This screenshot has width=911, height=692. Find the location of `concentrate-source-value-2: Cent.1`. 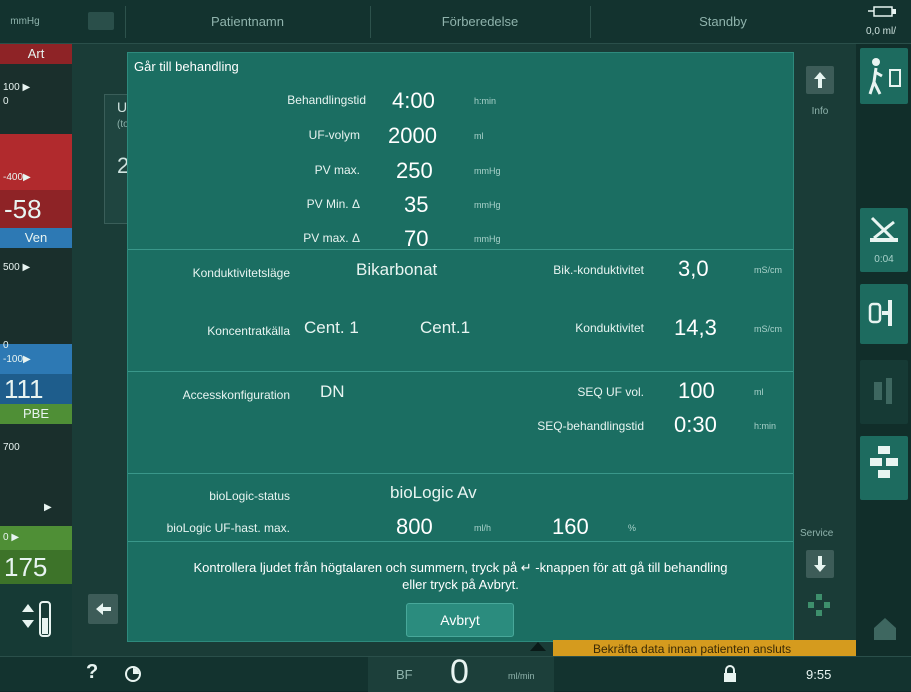

concentrate-source-value-2: Cent.1 is located at coordinates (445, 328).